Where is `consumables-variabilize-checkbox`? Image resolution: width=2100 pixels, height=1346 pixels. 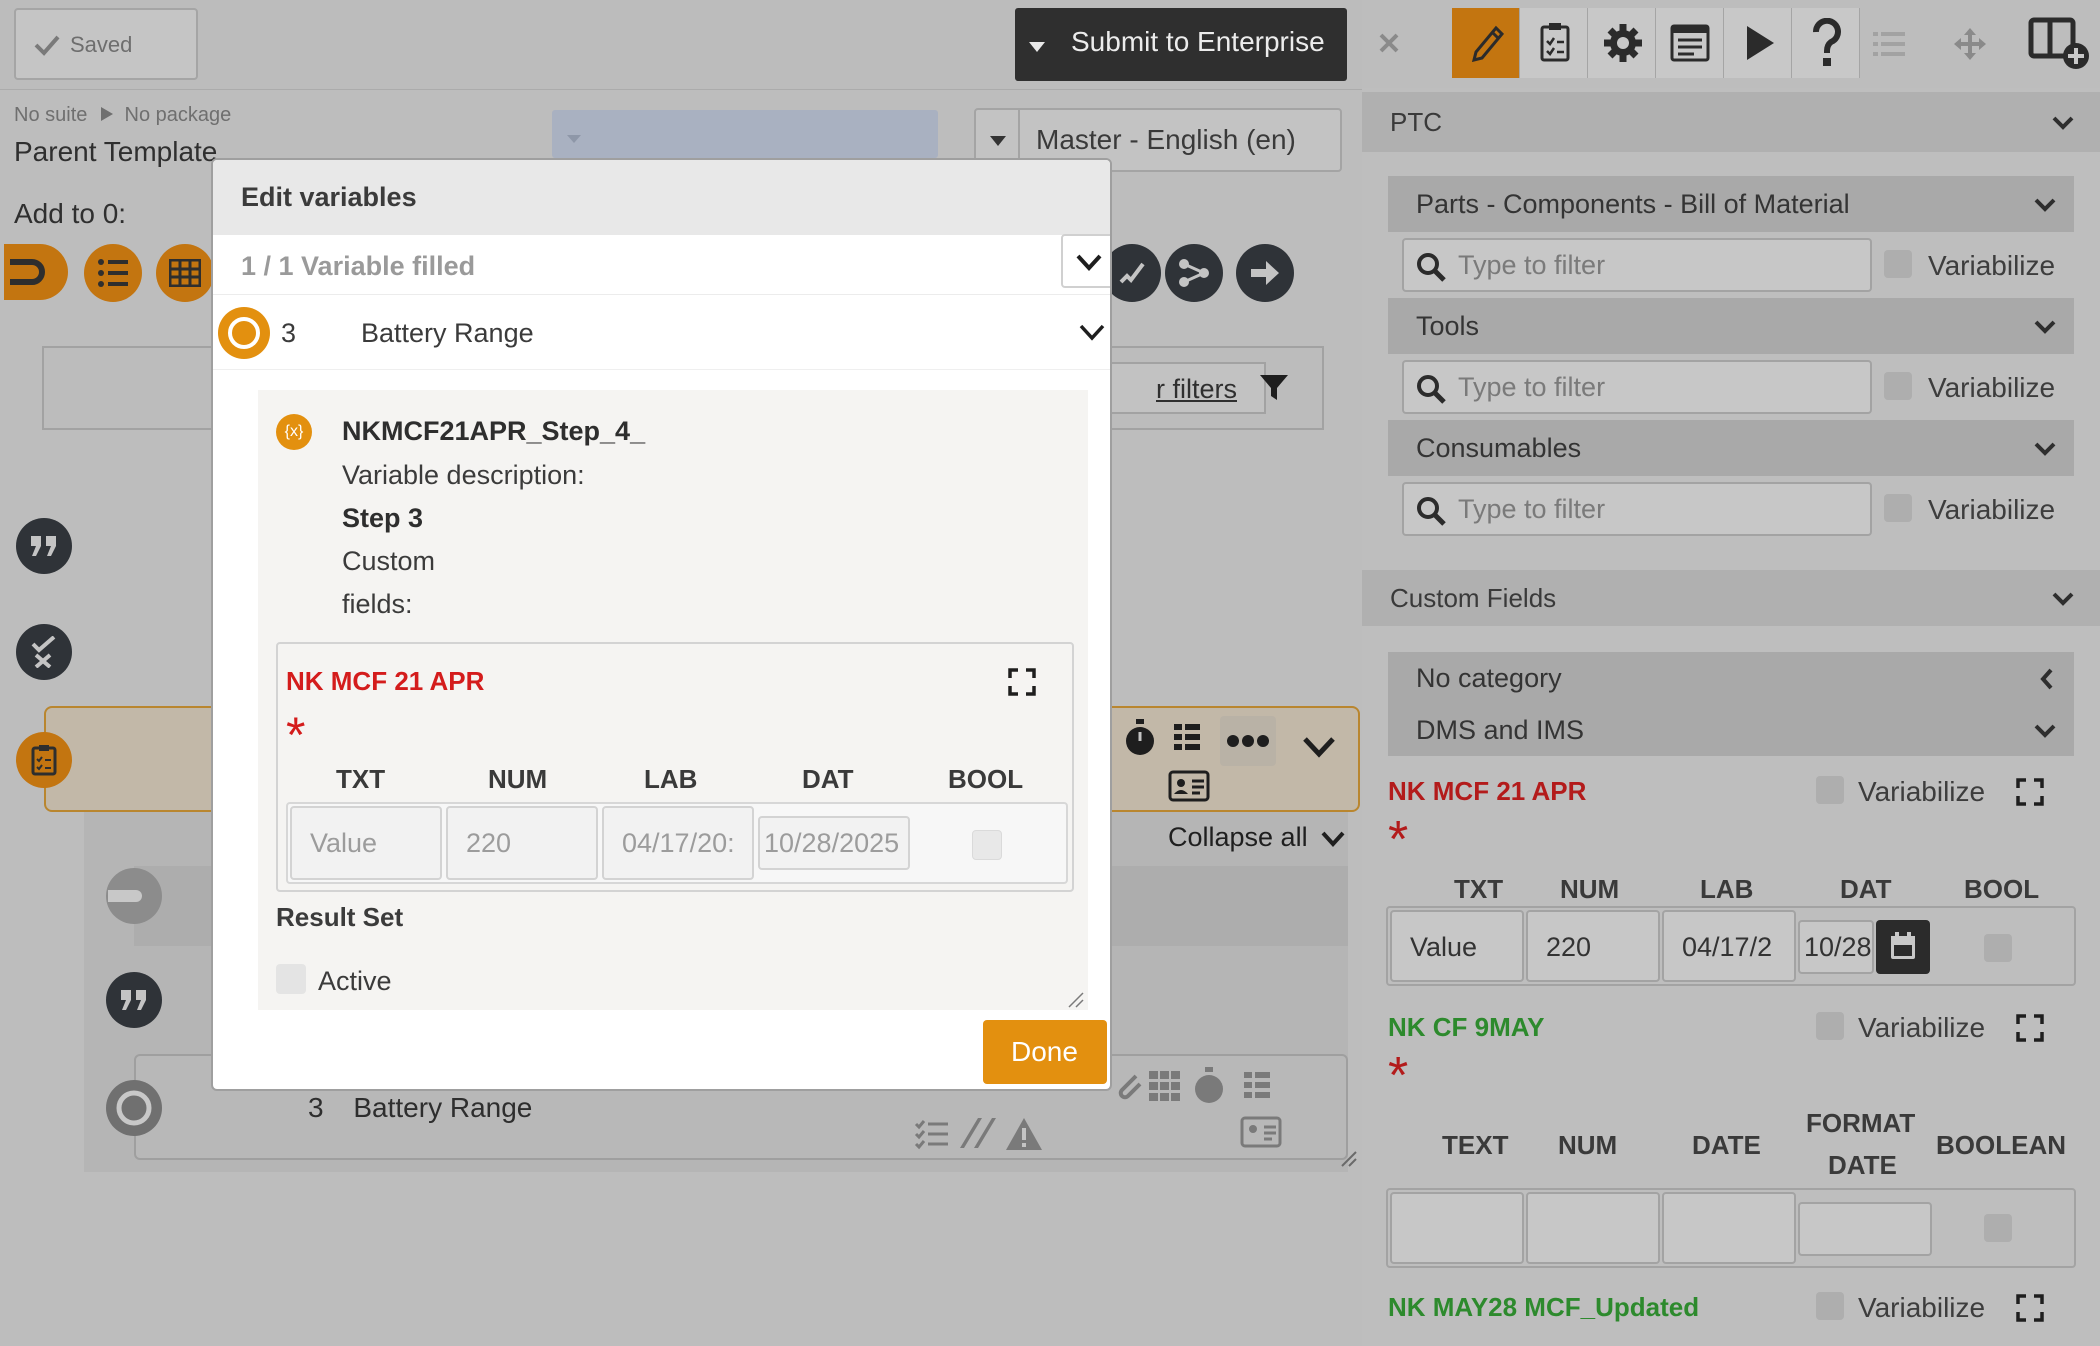 consumables-variabilize-checkbox is located at coordinates (1898, 508).